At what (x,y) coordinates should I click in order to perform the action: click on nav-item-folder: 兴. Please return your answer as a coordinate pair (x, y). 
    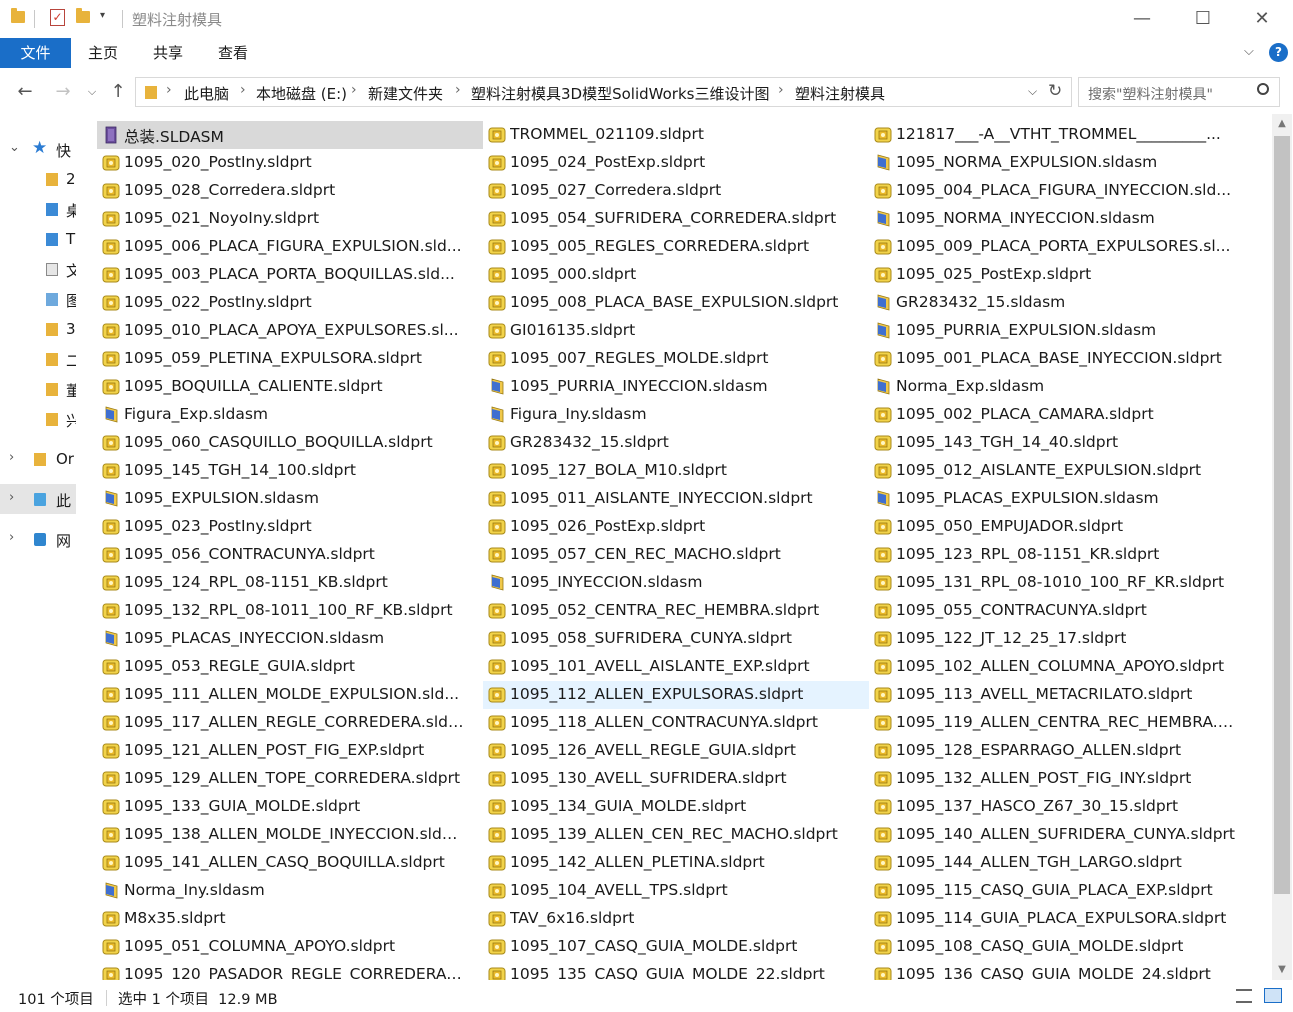
    Looking at the image, I should click on (38, 419).